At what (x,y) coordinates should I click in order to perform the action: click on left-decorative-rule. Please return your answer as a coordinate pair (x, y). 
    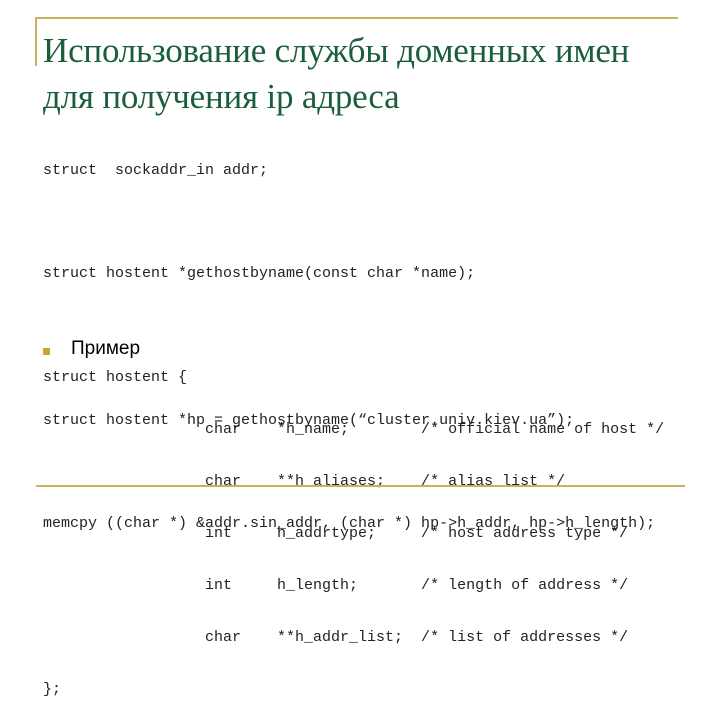
    Looking at the image, I should click on (36, 41).